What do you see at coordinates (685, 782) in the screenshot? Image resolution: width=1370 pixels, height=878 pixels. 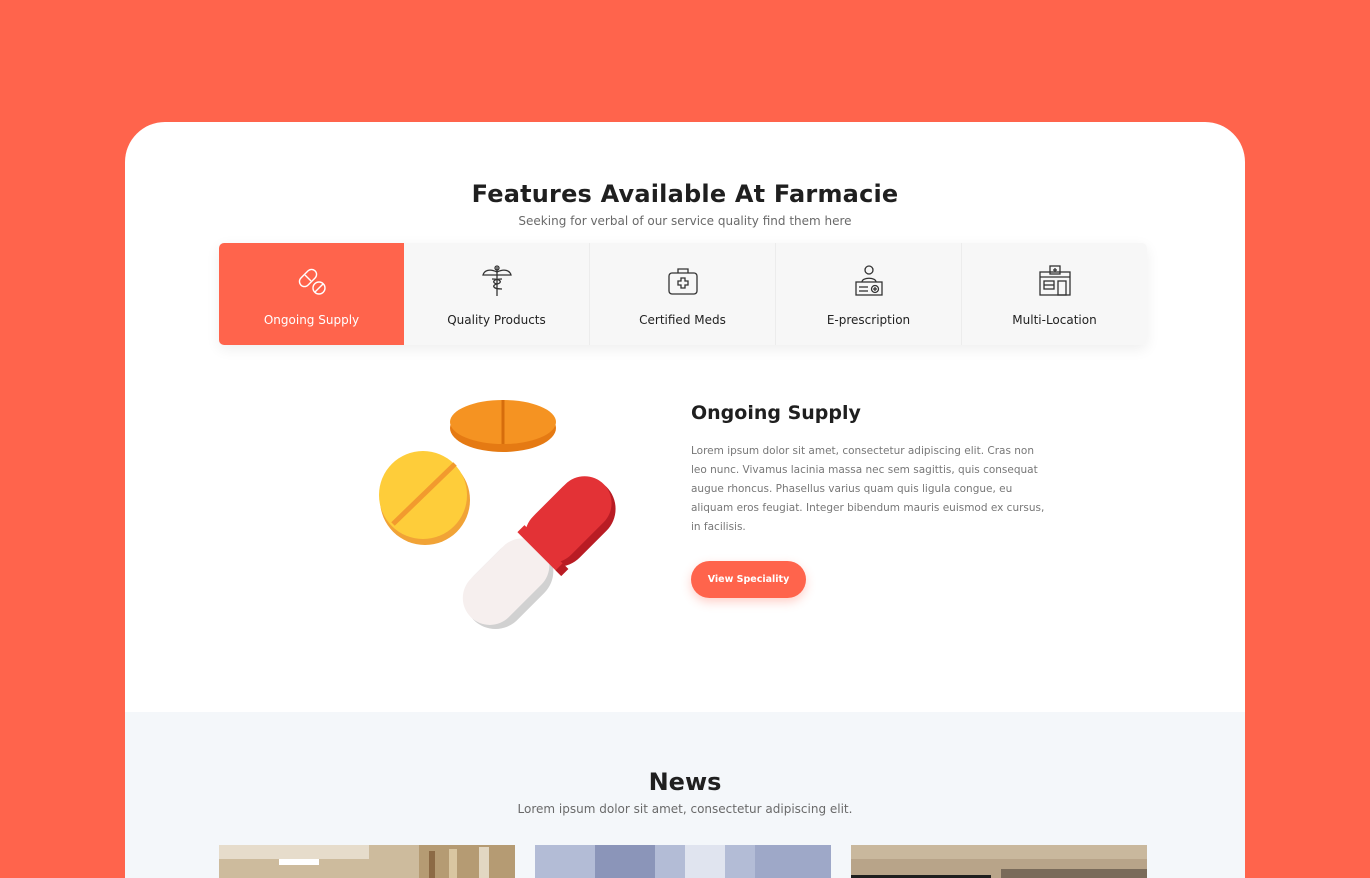 I see `news-title: News` at bounding box center [685, 782].